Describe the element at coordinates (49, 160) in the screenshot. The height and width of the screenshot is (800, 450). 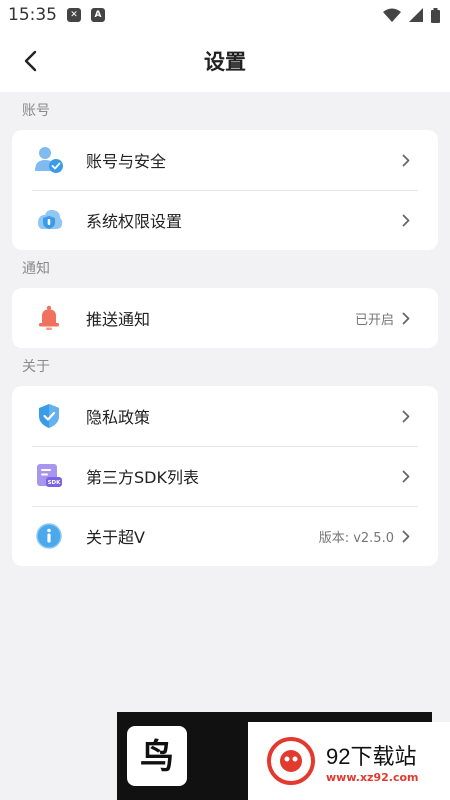
I see `user-shield-icon` at that location.